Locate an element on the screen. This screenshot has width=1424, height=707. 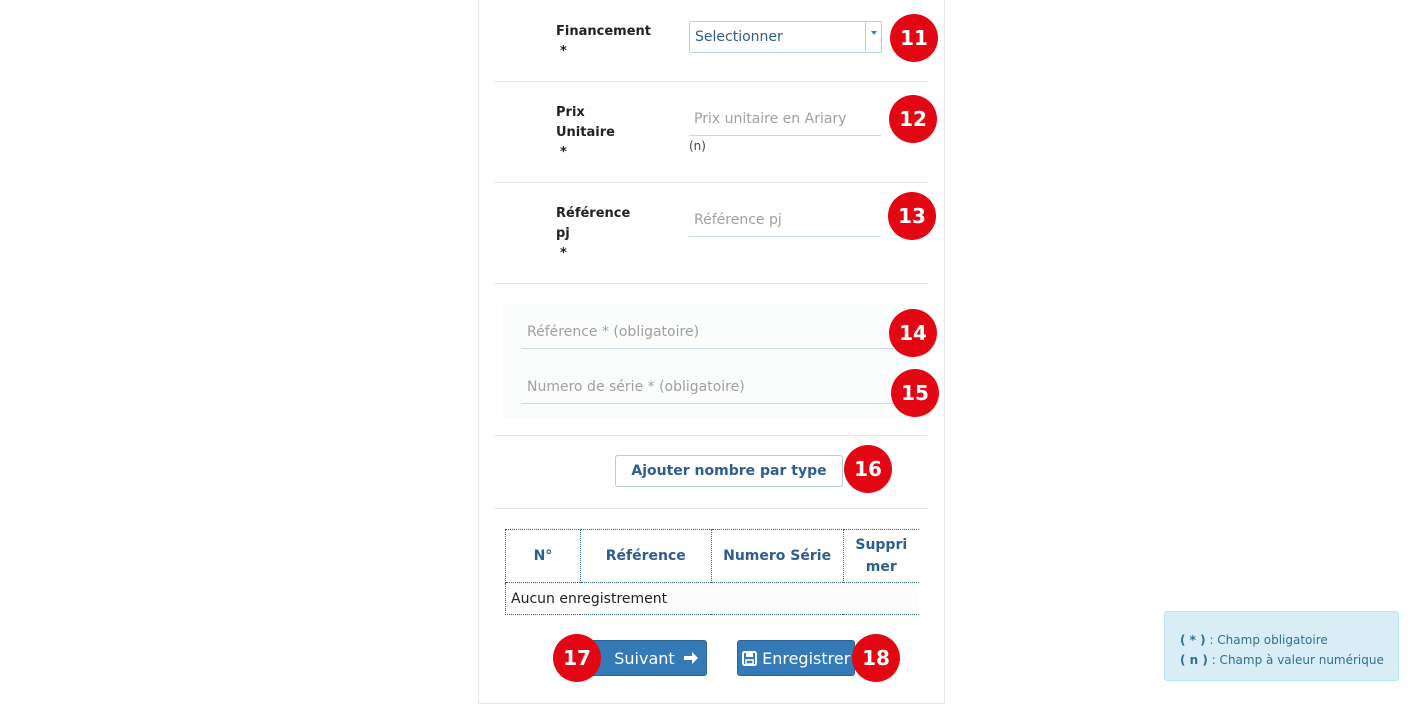
reference-input is located at coordinates (708, 332).